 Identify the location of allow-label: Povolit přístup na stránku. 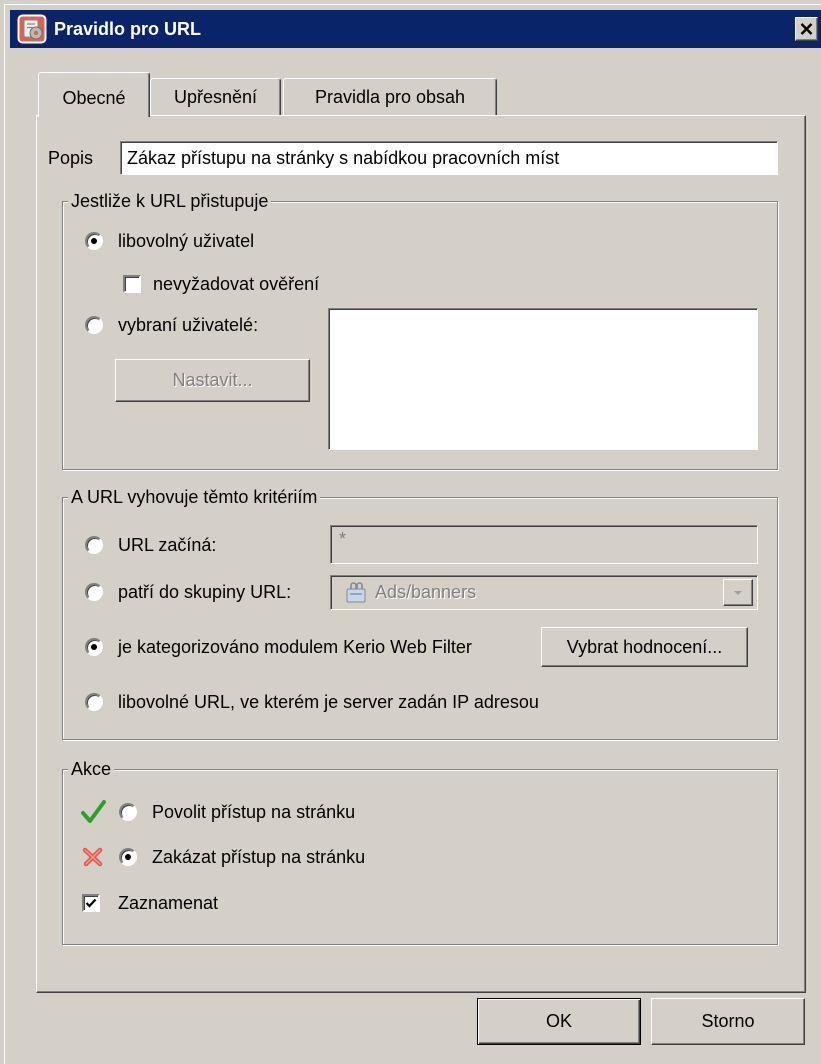
(254, 811).